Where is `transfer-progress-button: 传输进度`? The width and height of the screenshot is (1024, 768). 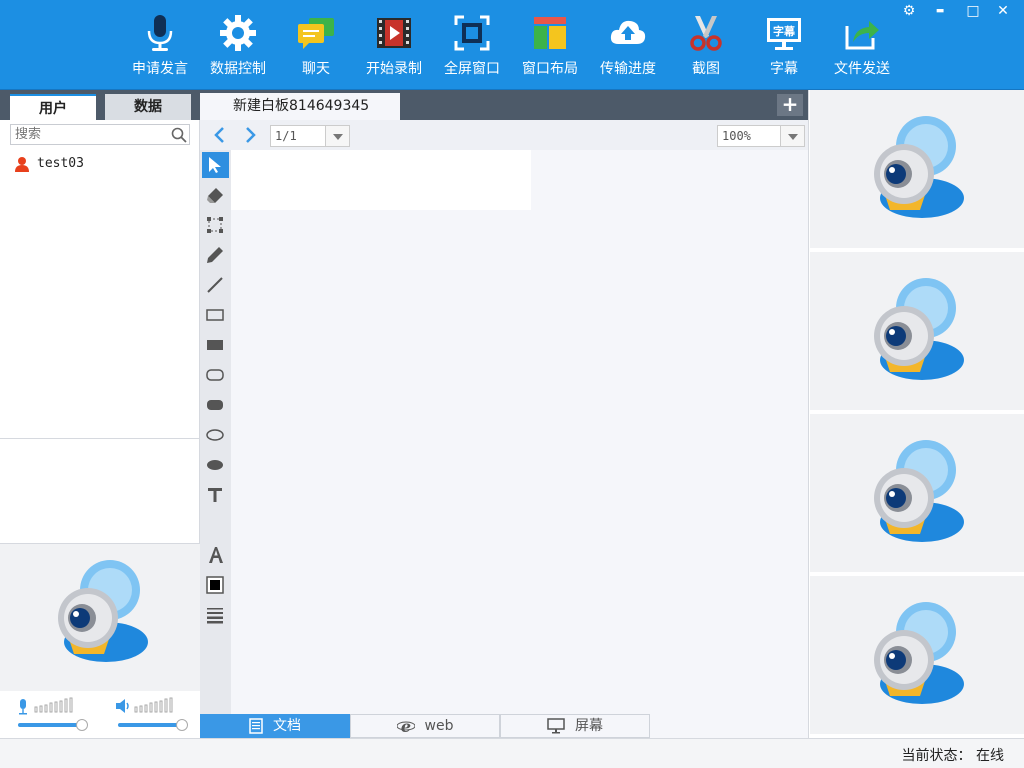
transfer-progress-button: 传输进度 is located at coordinates (628, 45).